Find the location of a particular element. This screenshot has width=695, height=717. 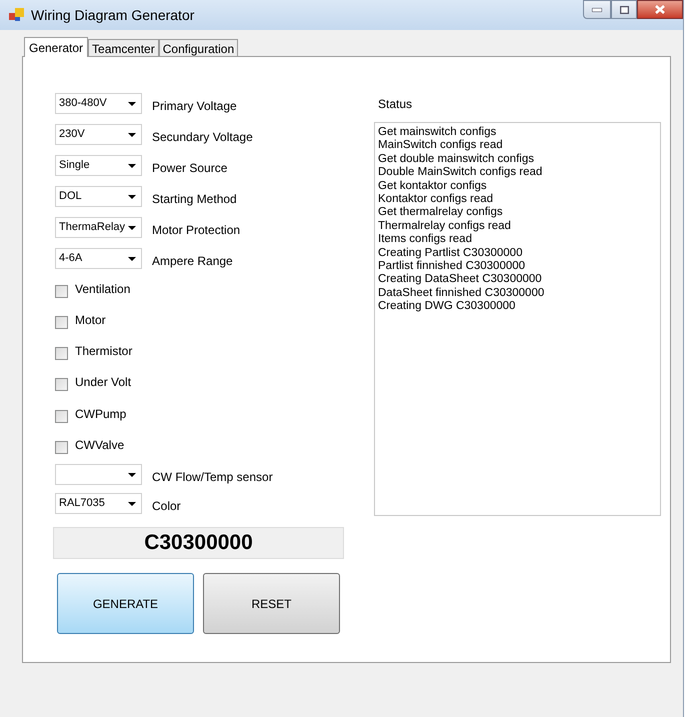

close-button is located at coordinates (660, 9).